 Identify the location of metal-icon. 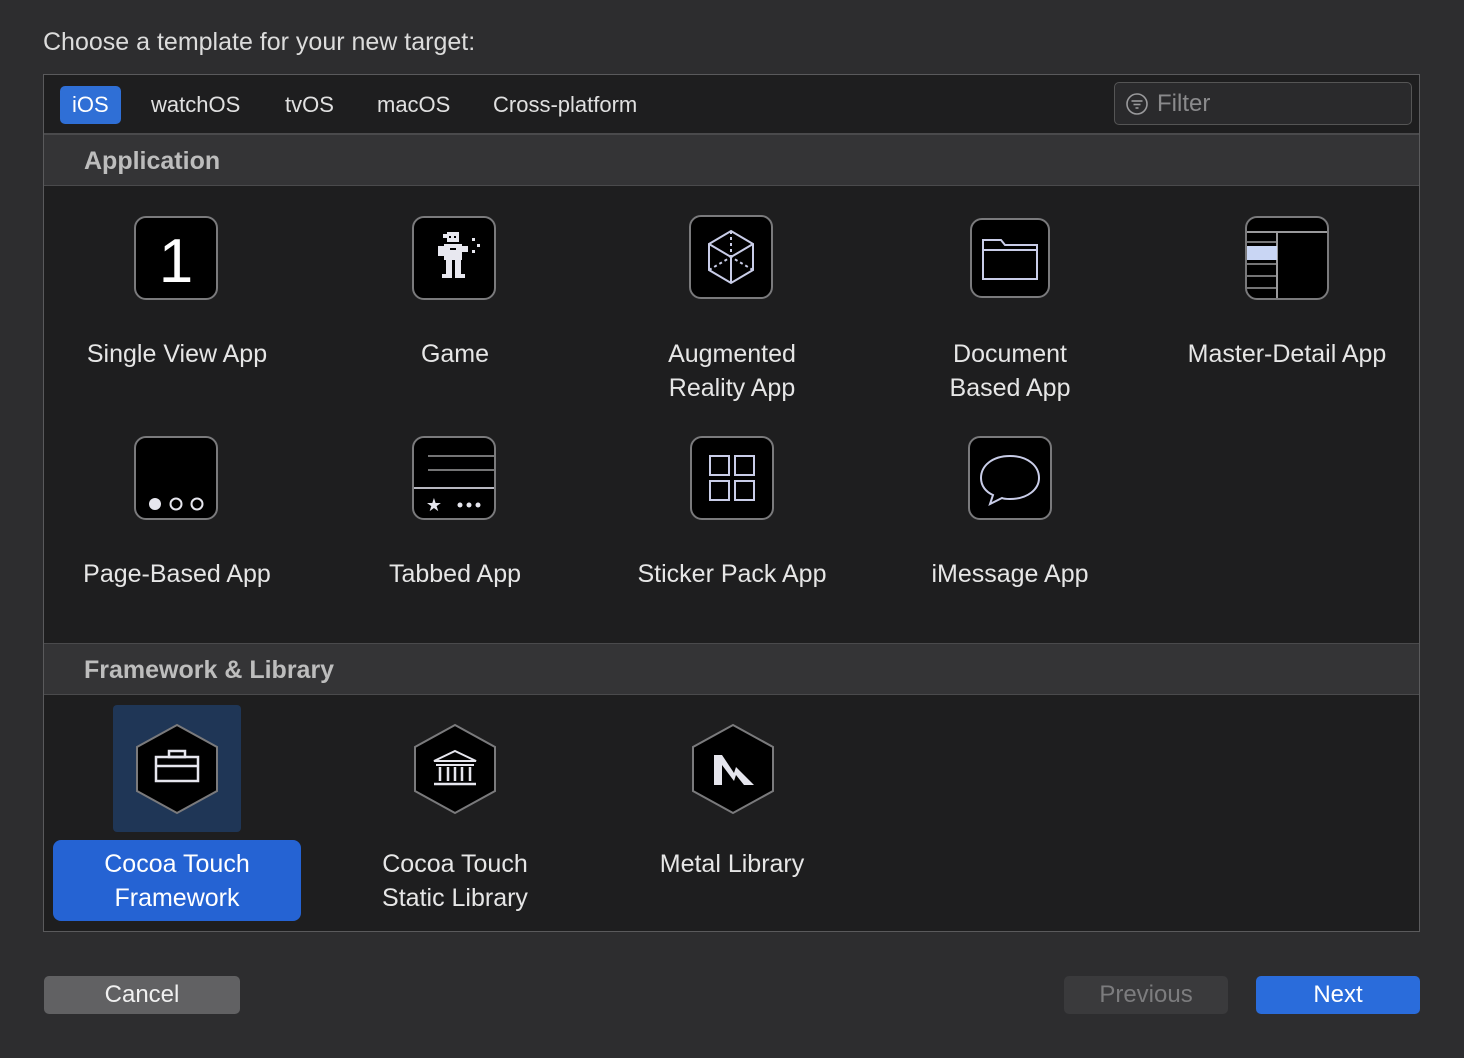
(733, 769).